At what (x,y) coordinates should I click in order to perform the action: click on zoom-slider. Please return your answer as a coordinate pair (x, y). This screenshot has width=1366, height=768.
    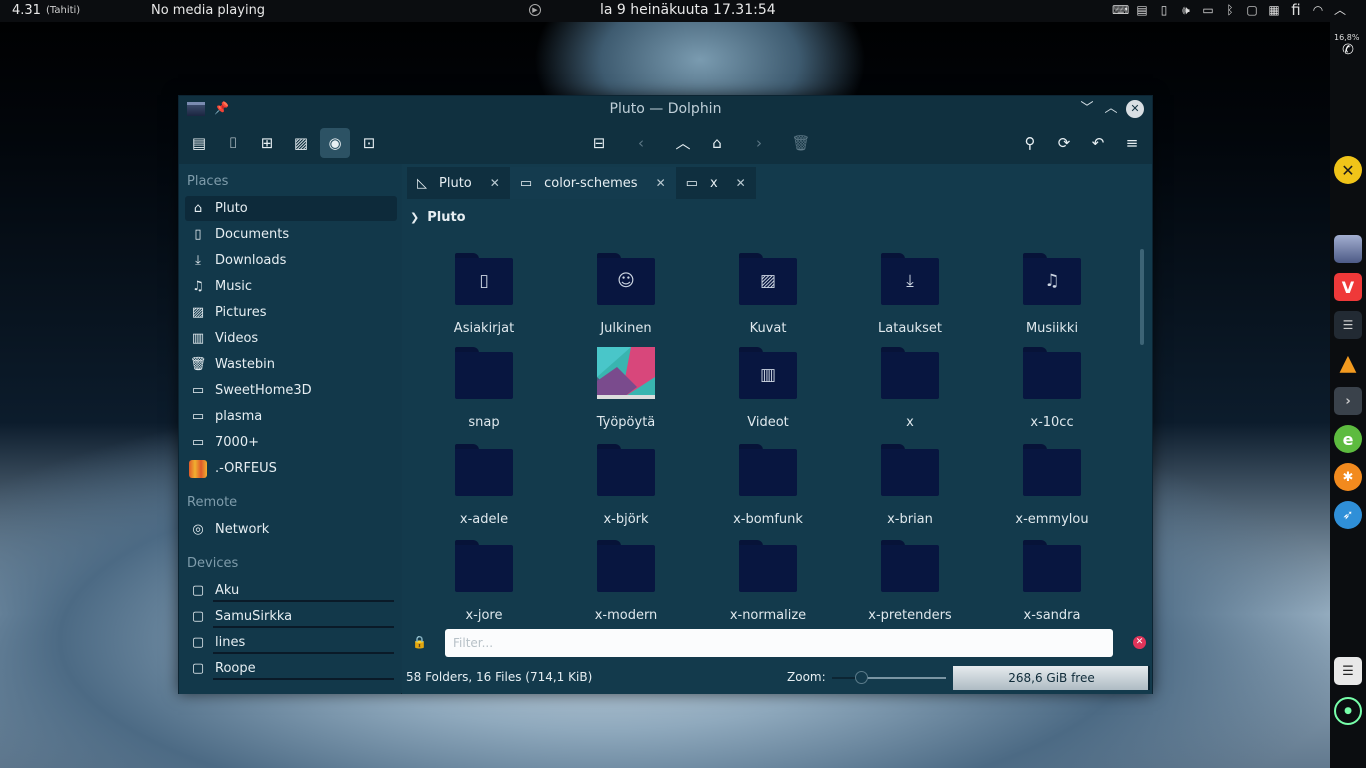
    Looking at the image, I should click on (889, 677).